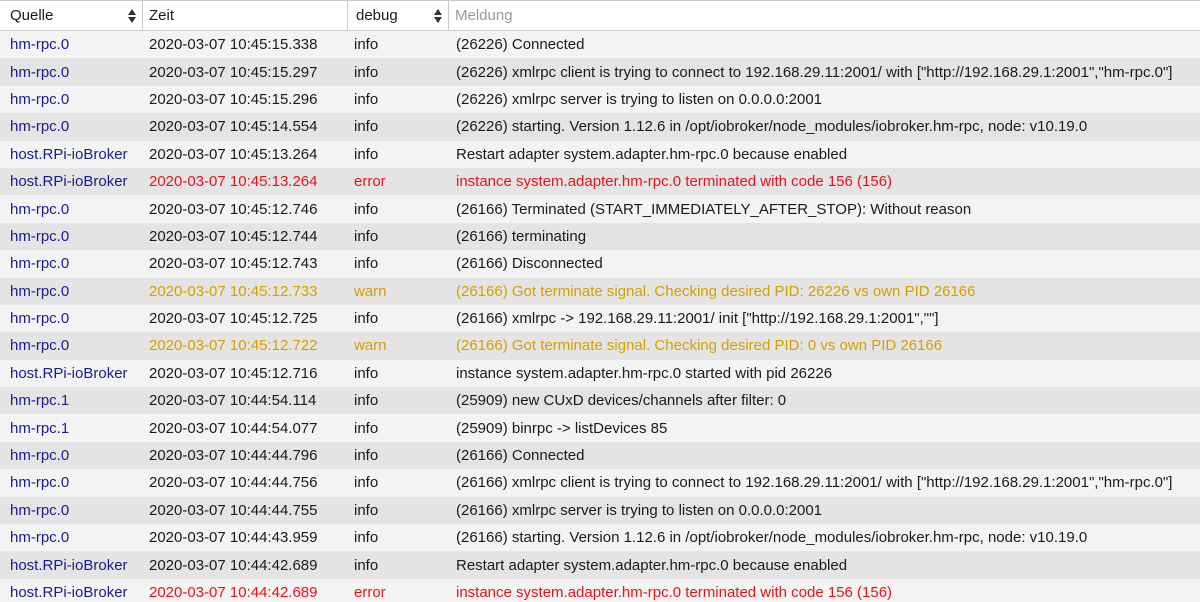 This screenshot has width=1200, height=602. What do you see at coordinates (233, 510) in the screenshot?
I see `time-cell: 2020-03-07 10:44:44.755` at bounding box center [233, 510].